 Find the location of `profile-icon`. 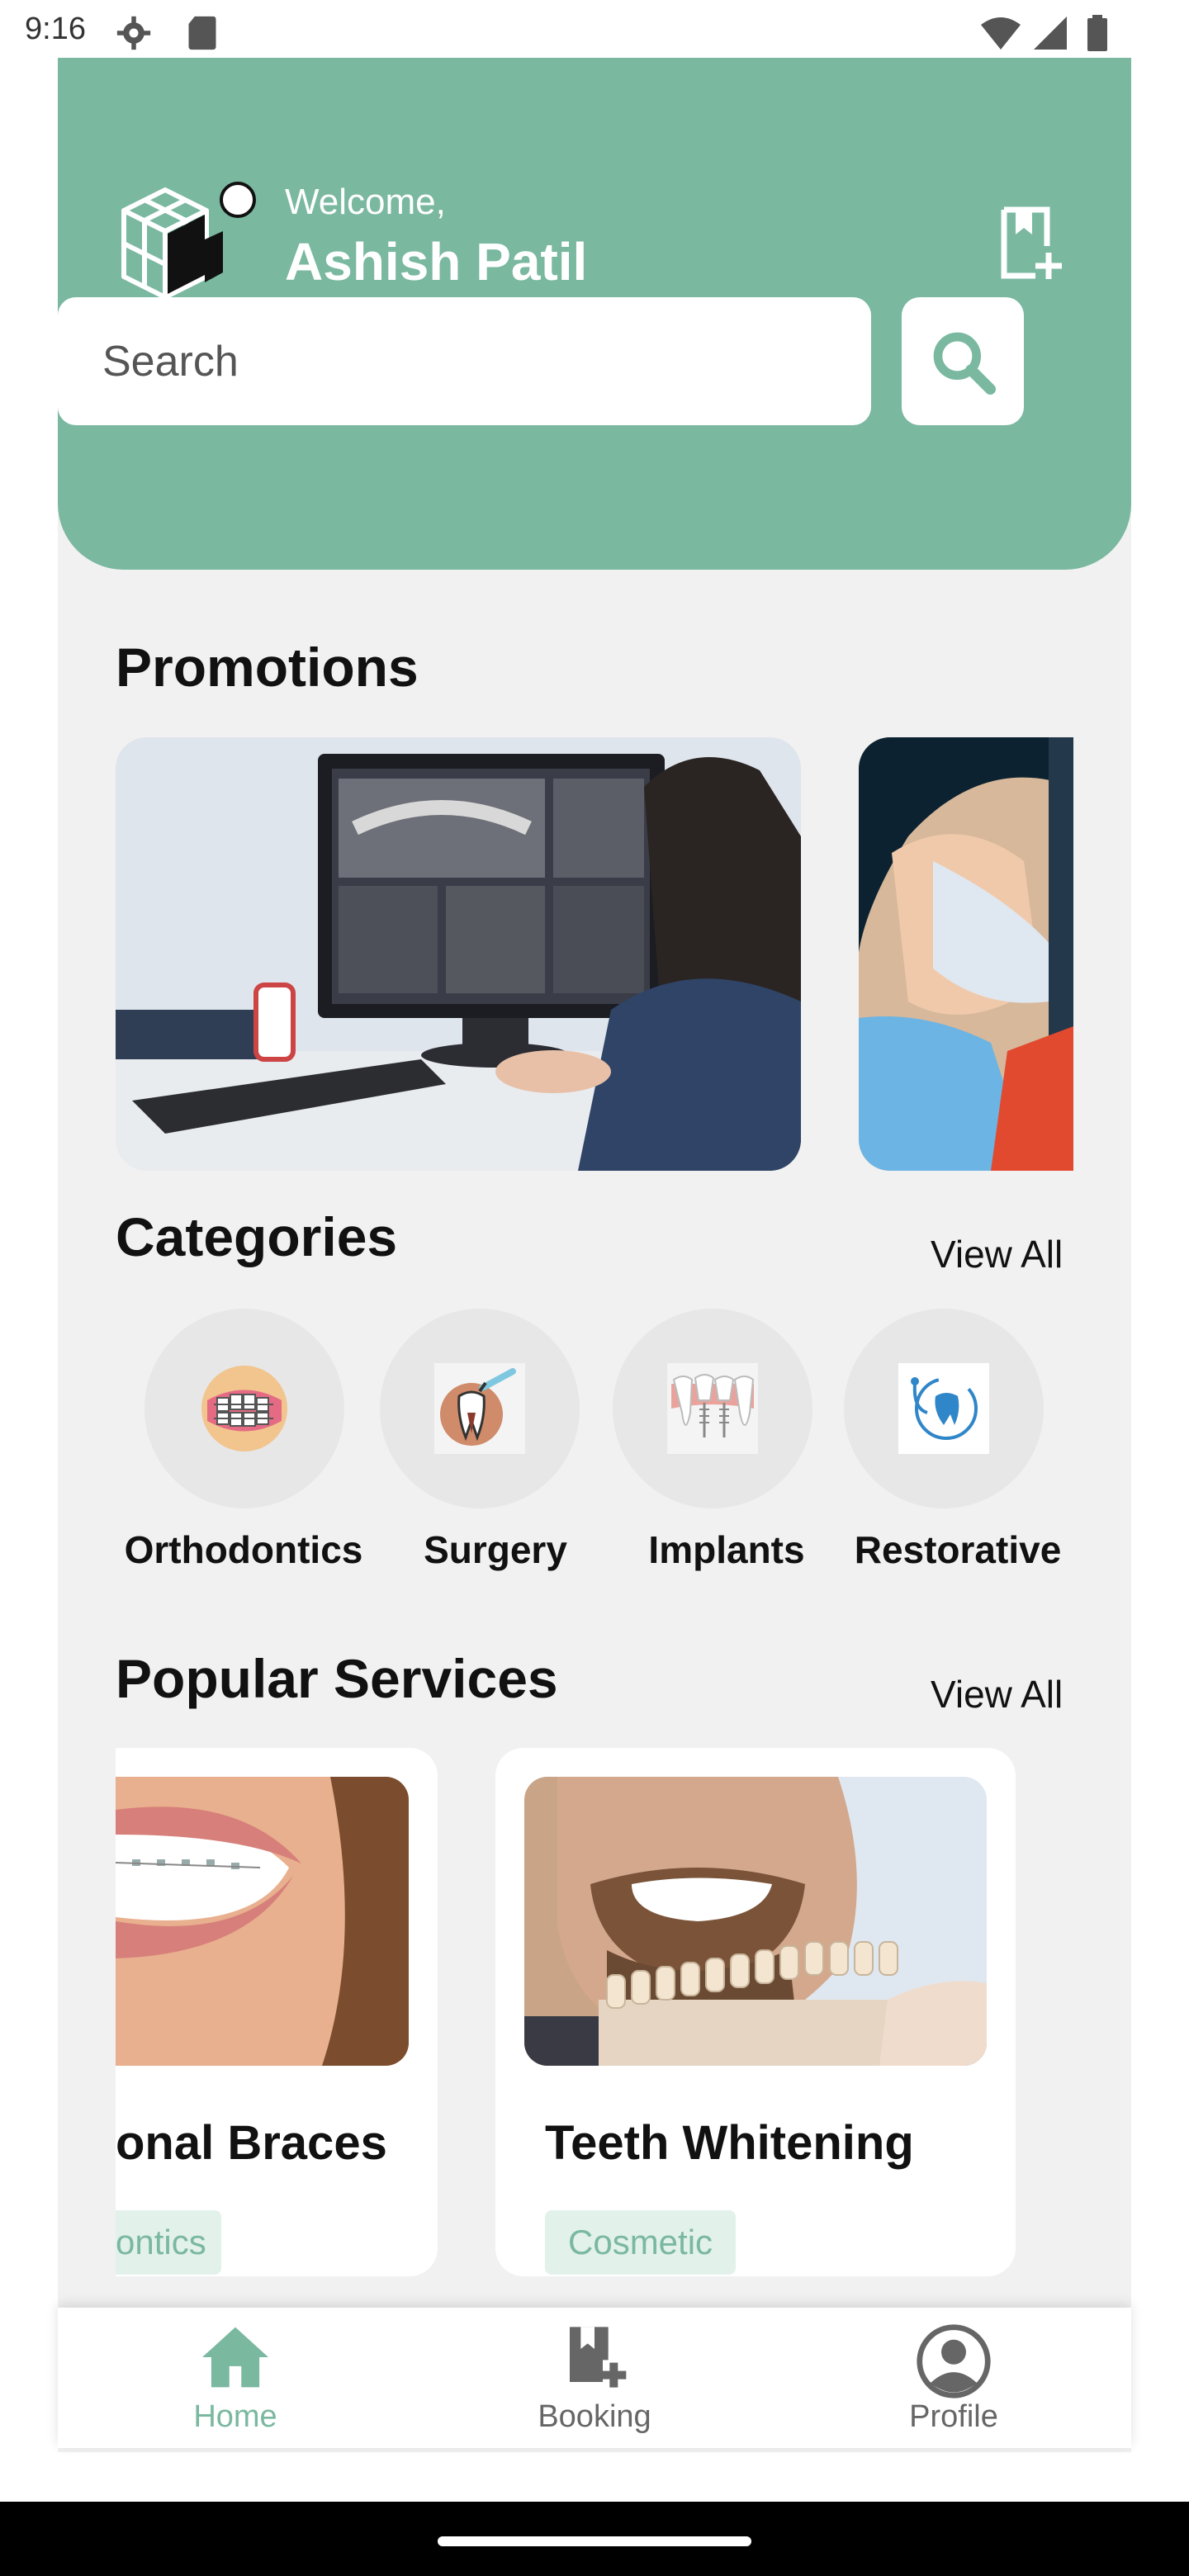

profile-icon is located at coordinates (954, 2361).